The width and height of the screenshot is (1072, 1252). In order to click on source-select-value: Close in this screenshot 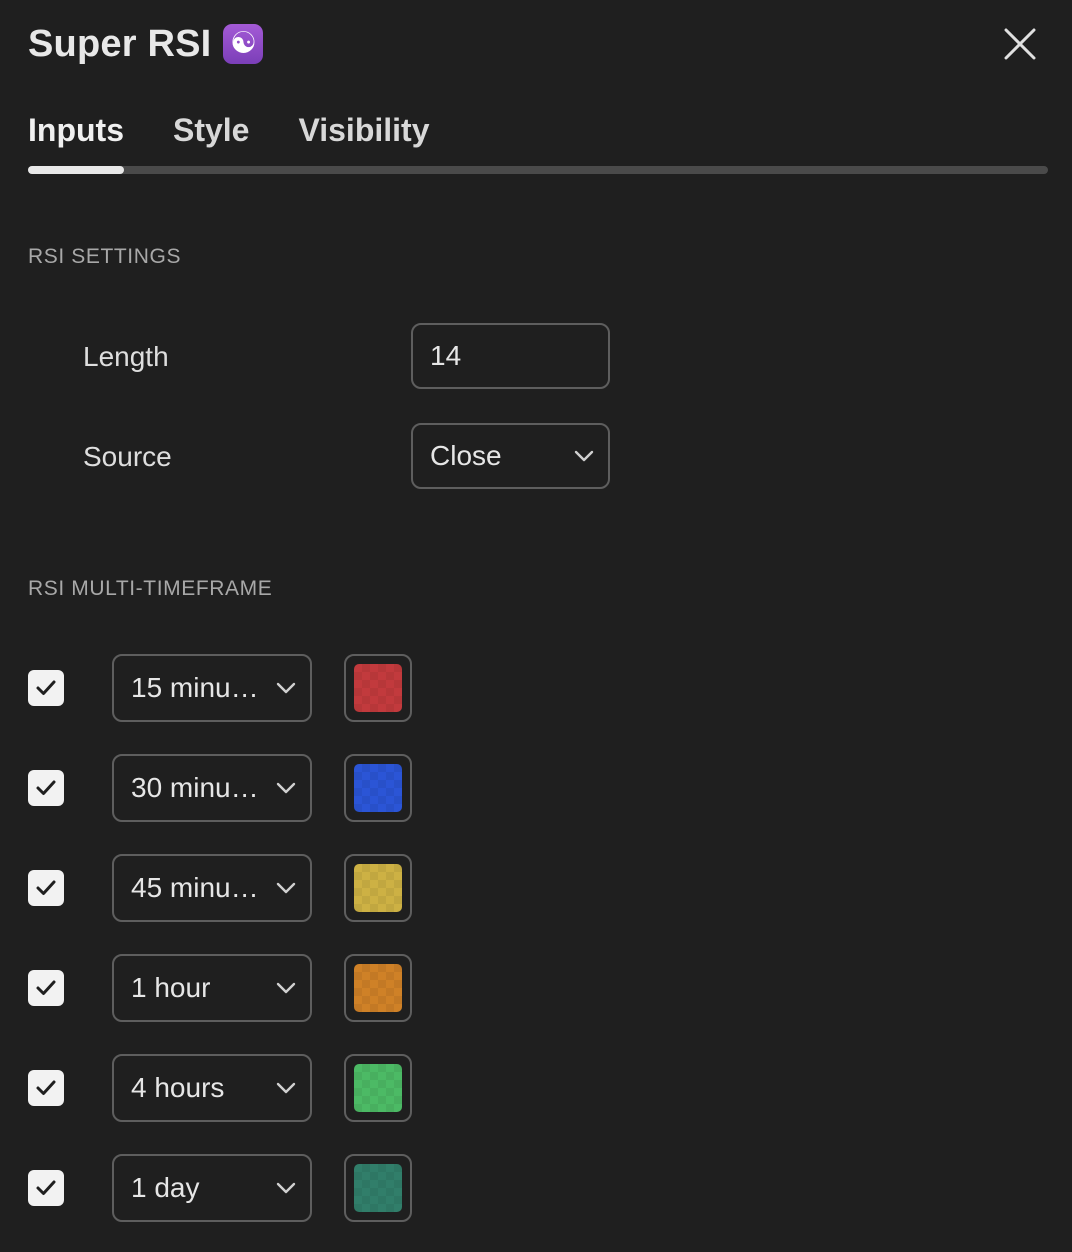, I will do `click(466, 455)`.